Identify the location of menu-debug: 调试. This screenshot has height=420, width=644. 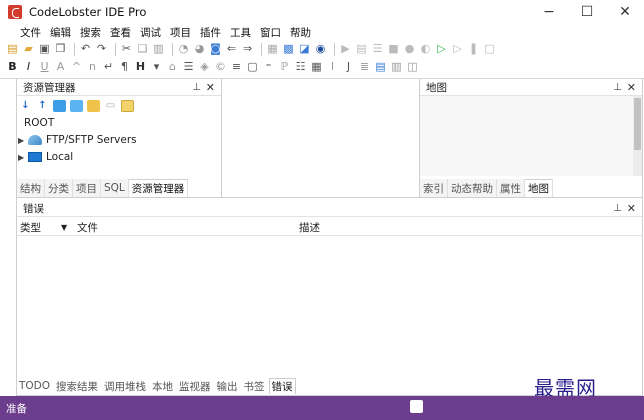
(150, 32).